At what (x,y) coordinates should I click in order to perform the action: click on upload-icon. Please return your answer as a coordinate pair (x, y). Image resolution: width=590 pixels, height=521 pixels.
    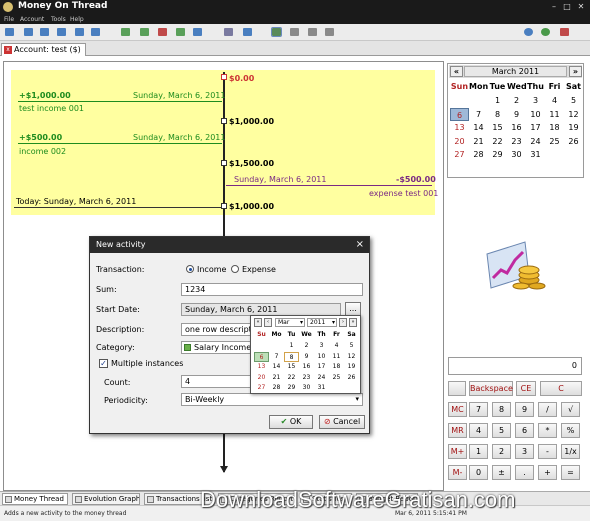
    Looking at the image, I should click on (197, 32).